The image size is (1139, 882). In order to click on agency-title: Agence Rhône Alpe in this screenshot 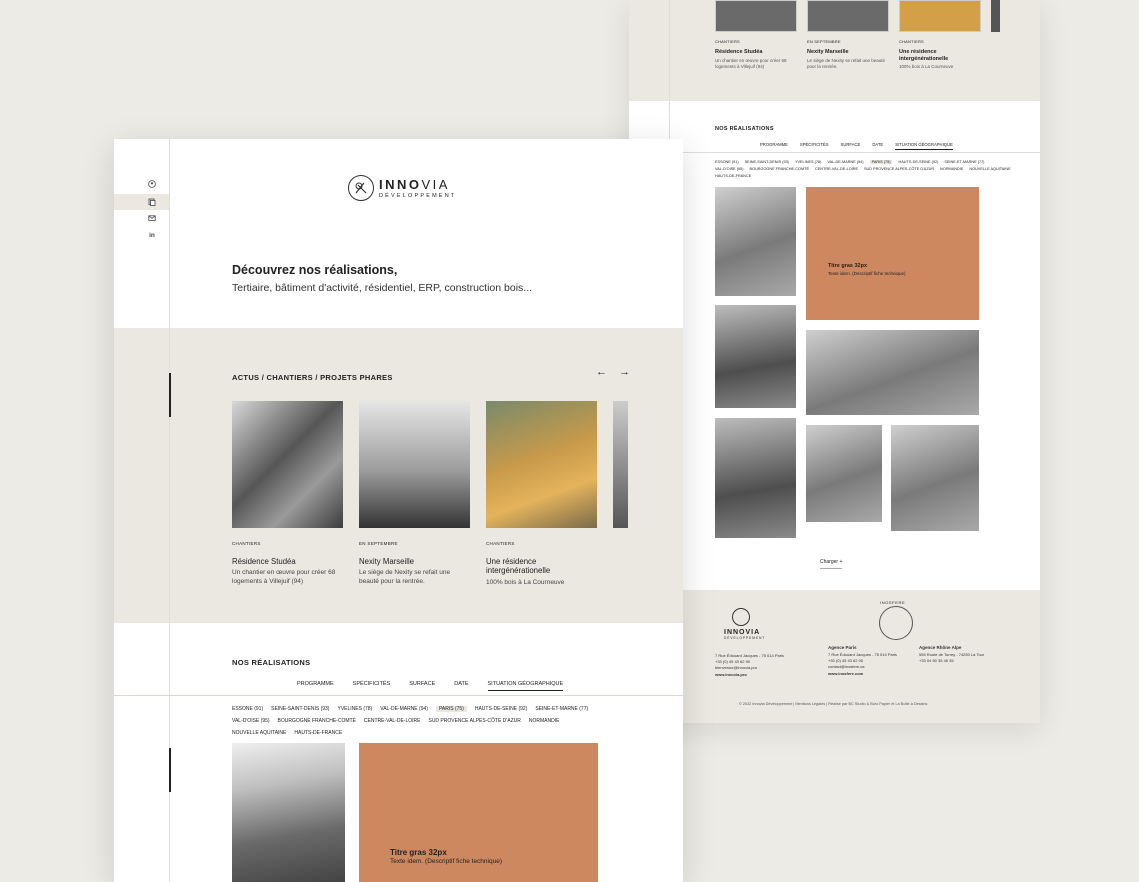, I will do `click(940, 647)`.